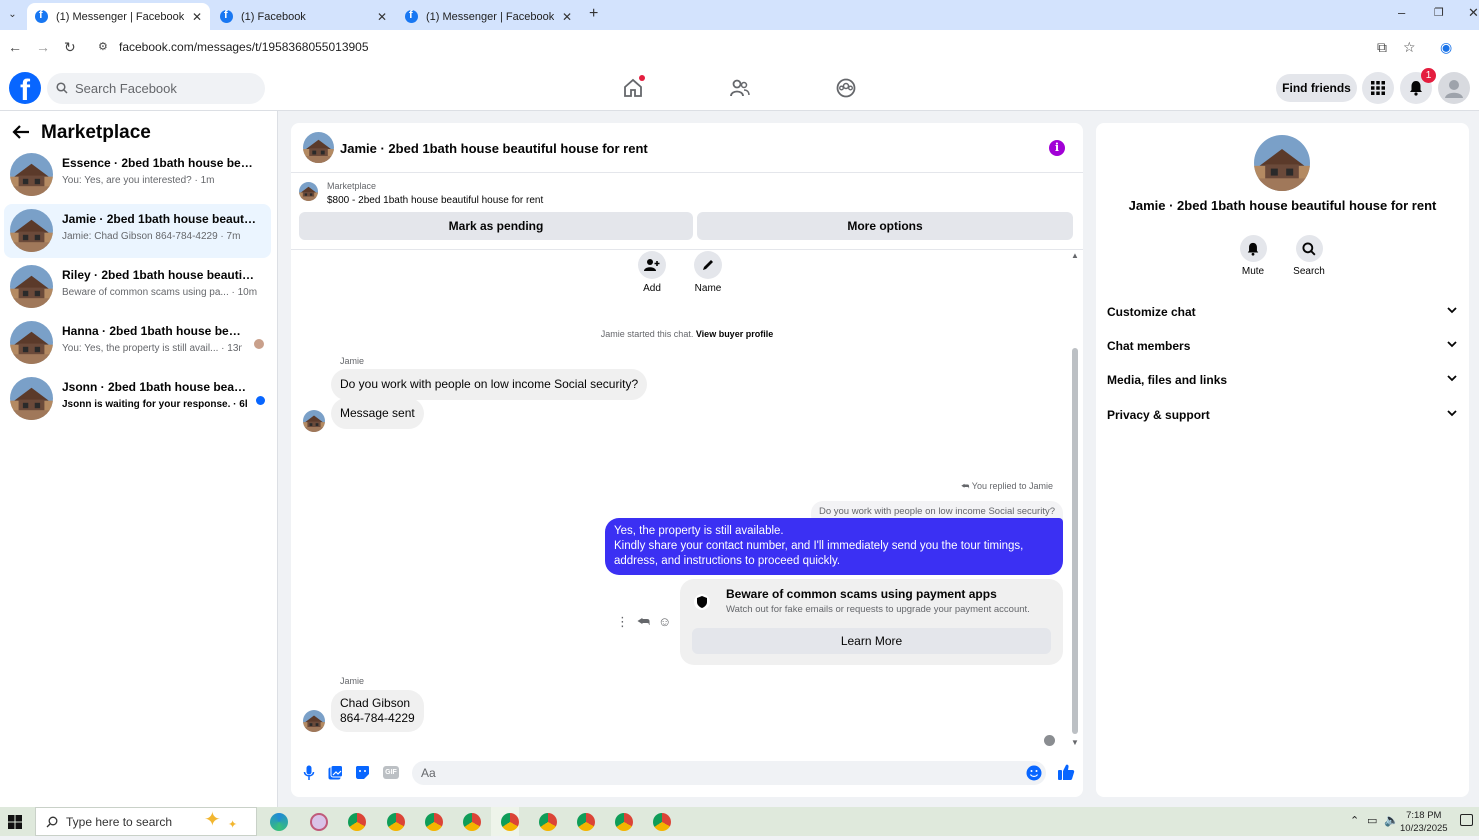 This screenshot has height=840, width=1479. Describe the element at coordinates (377, 413) in the screenshot. I see `incoming-message: Message sent` at that location.